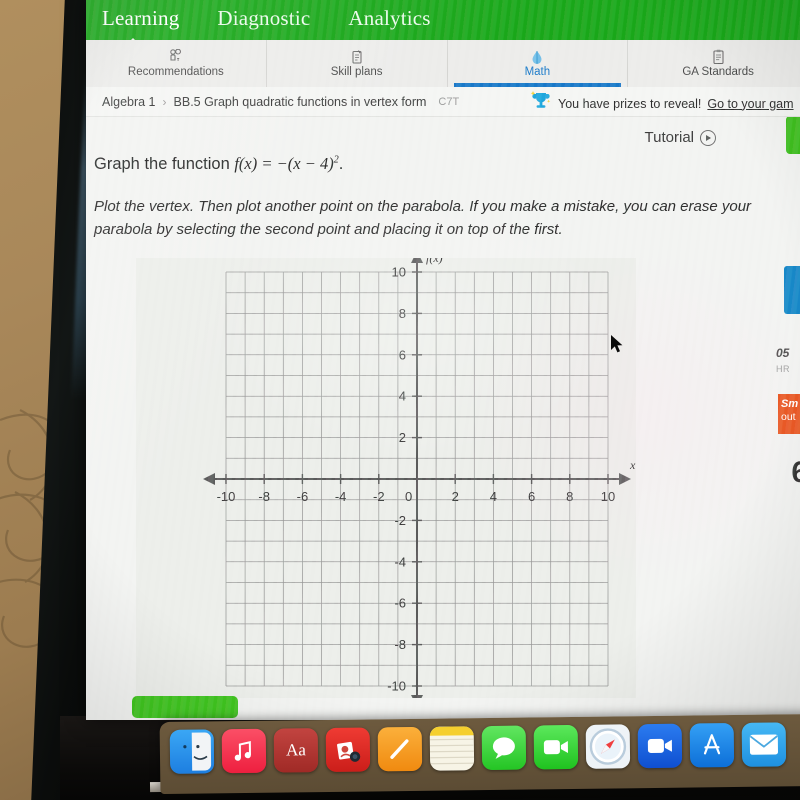 This screenshot has height=800, width=800. Describe the element at coordinates (164, 164) in the screenshot. I see `question-prompt-prefix: Graph the function` at that location.